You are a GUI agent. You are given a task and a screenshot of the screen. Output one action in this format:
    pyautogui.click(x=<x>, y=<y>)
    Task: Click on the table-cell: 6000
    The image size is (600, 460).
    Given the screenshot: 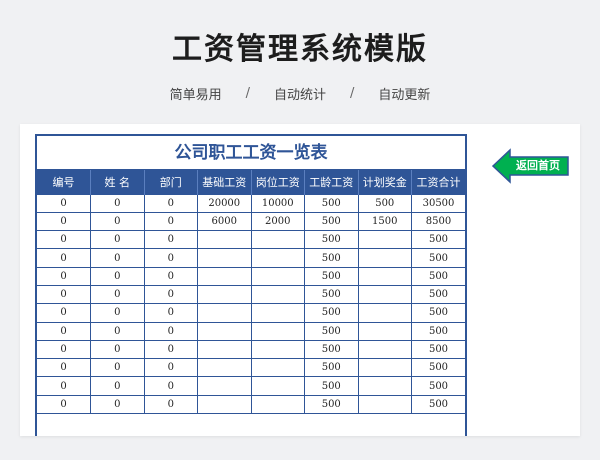 What is the action you would take?
    pyautogui.click(x=224, y=221)
    